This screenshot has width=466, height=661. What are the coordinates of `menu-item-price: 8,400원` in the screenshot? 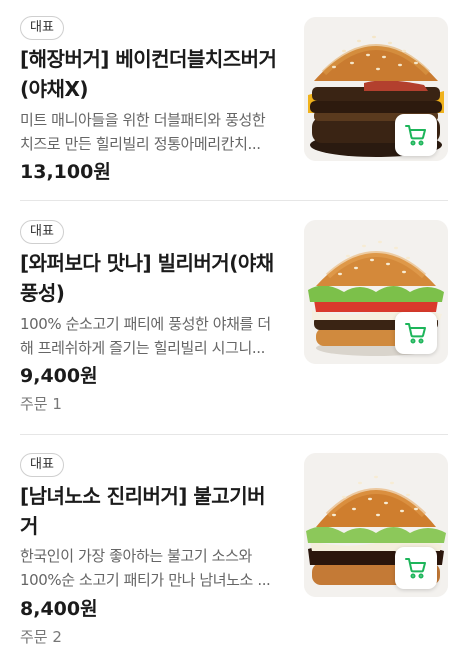 It's located at (59, 609).